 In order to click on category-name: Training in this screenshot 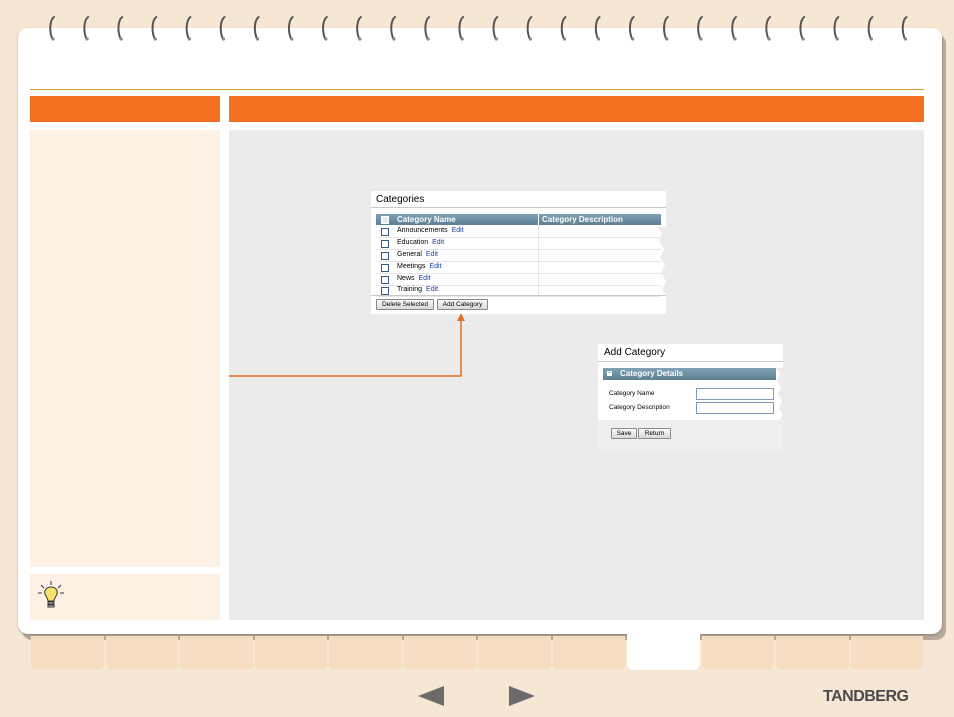, I will do `click(410, 289)`.